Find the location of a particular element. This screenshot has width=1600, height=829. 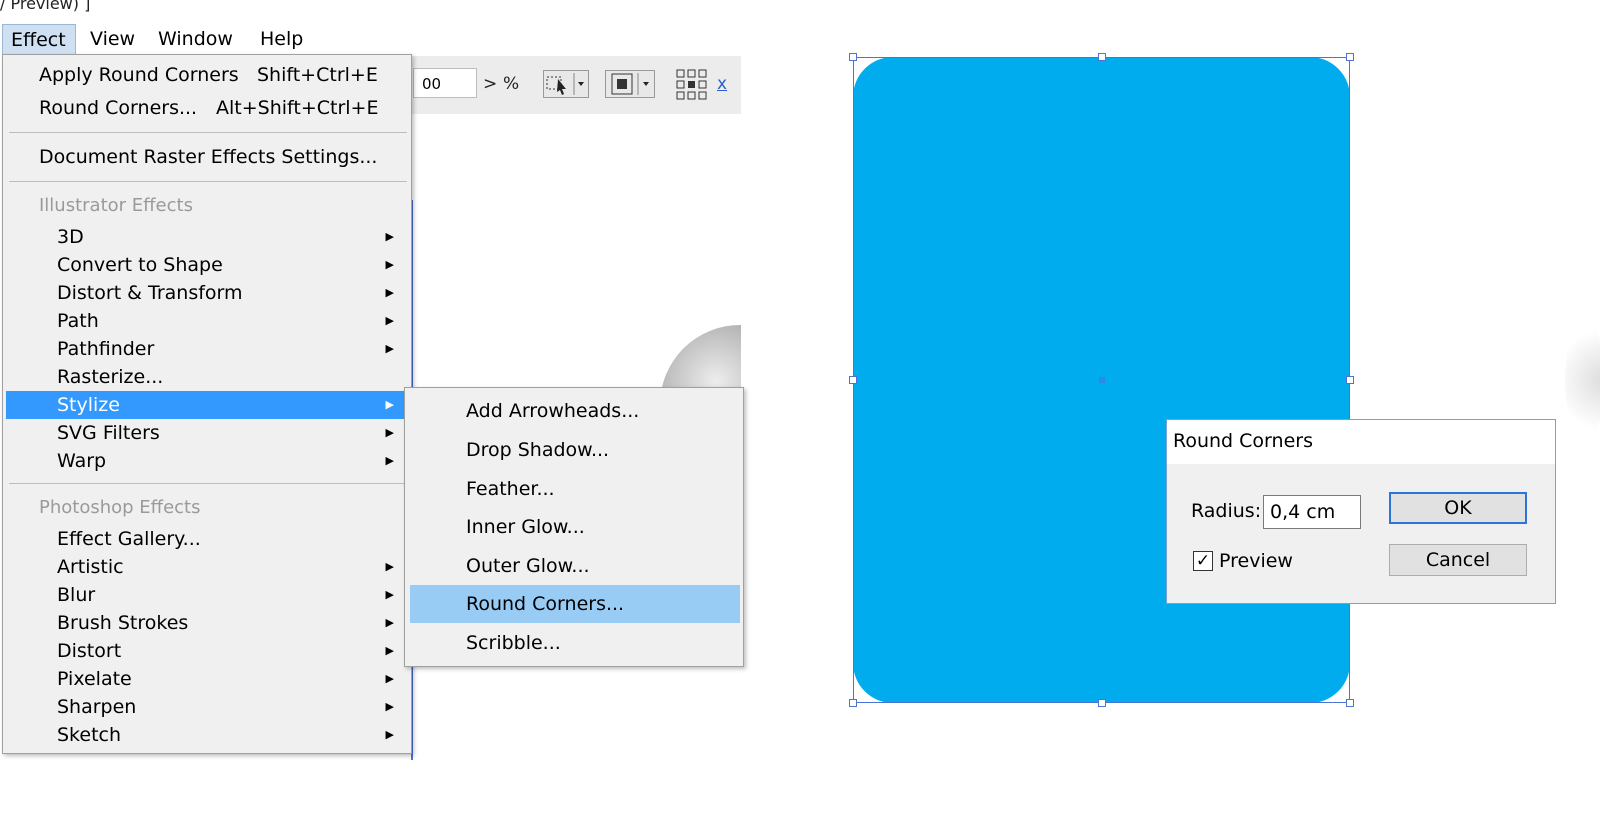

ok-button: OK is located at coordinates (1458, 508).